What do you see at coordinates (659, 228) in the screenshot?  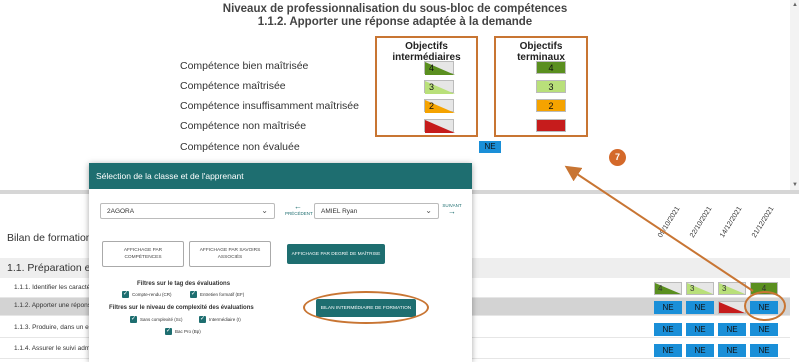 I see `annotation-arrow` at bounding box center [659, 228].